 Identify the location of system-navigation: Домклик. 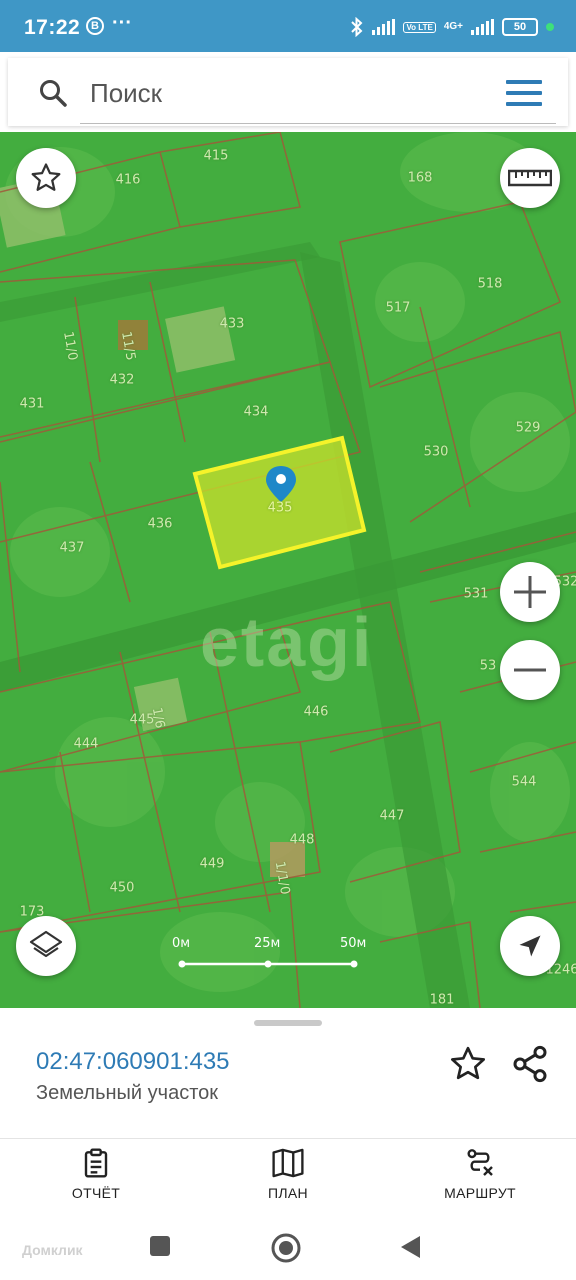
(288, 1249).